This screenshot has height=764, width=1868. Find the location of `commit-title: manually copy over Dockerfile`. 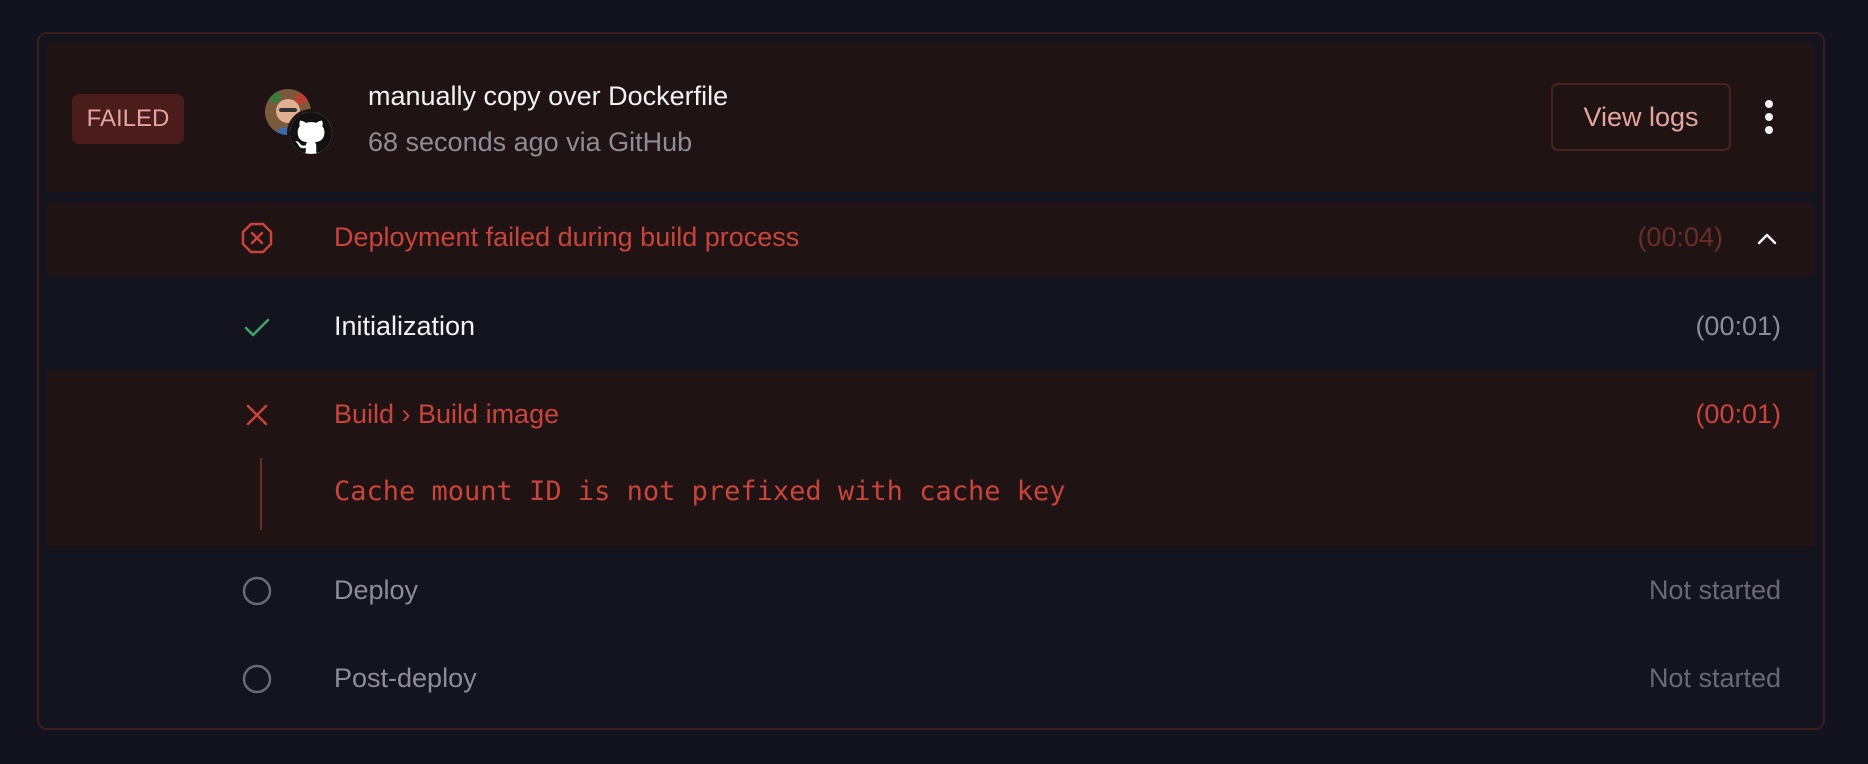

commit-title: manually copy over Dockerfile is located at coordinates (548, 96).